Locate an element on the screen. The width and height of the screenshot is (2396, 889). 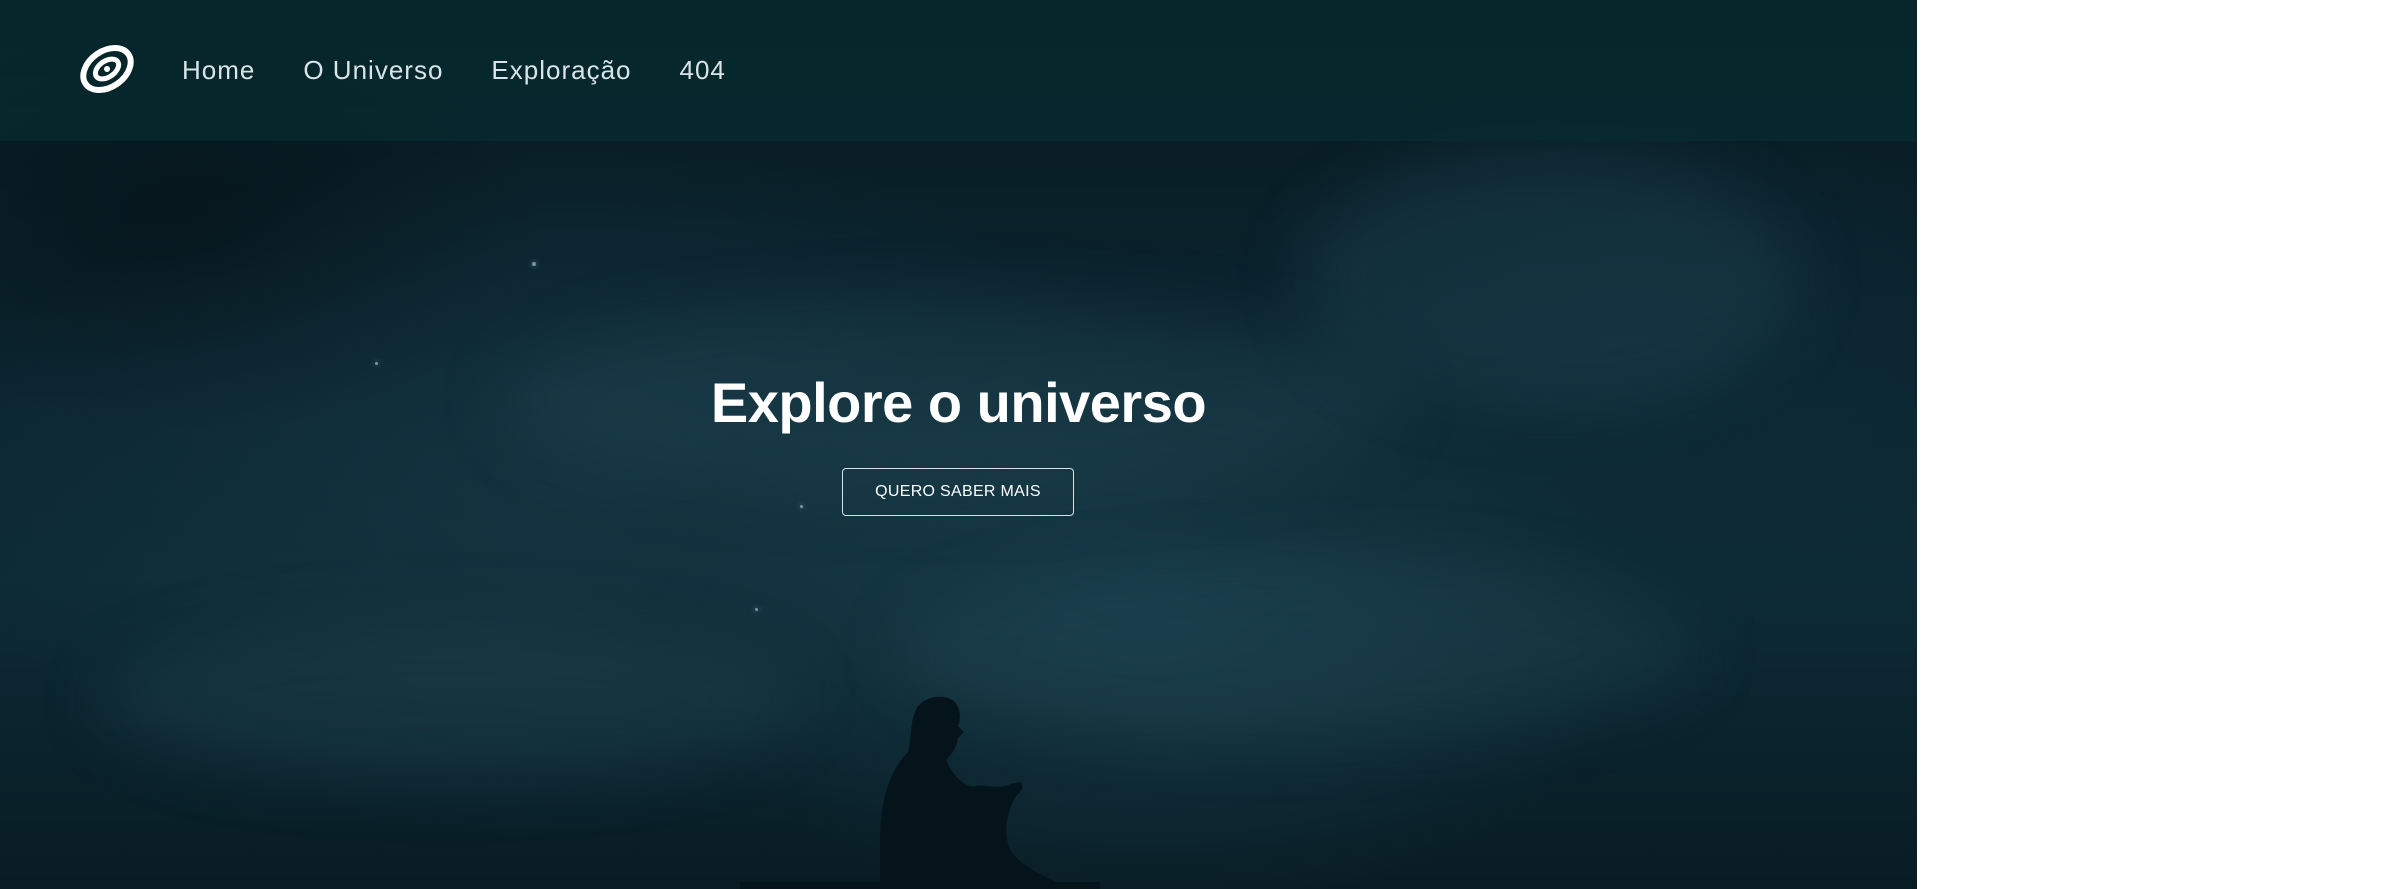
main-nav: Home O Universo Exploração 404 is located at coordinates (478, 70).